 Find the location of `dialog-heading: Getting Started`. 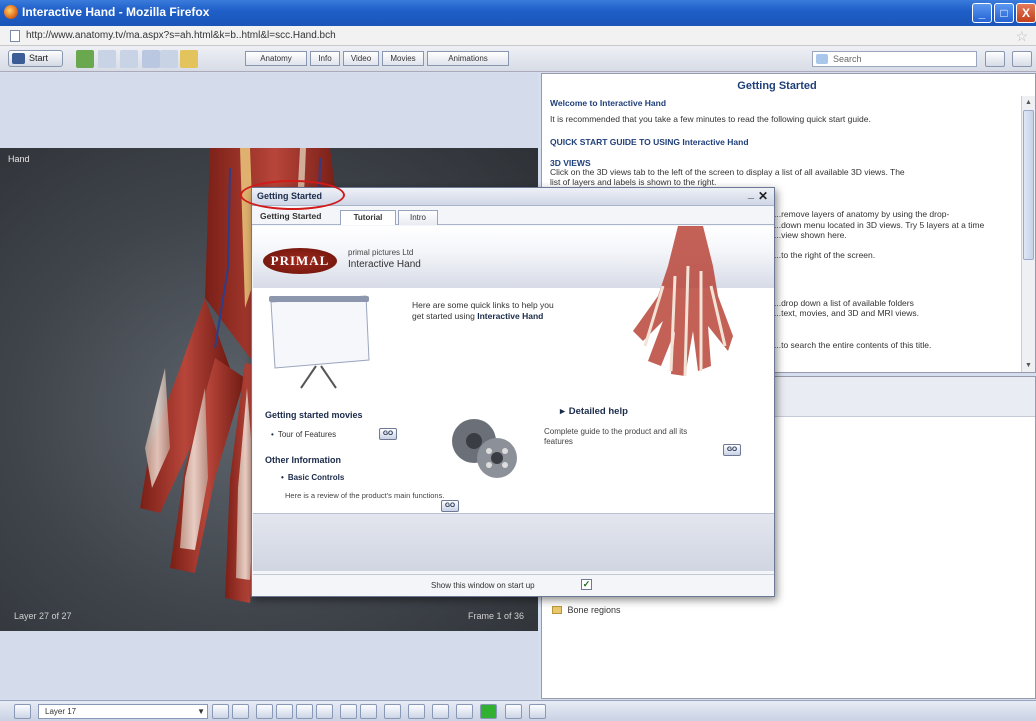

dialog-heading: Getting Started is located at coordinates (291, 216).